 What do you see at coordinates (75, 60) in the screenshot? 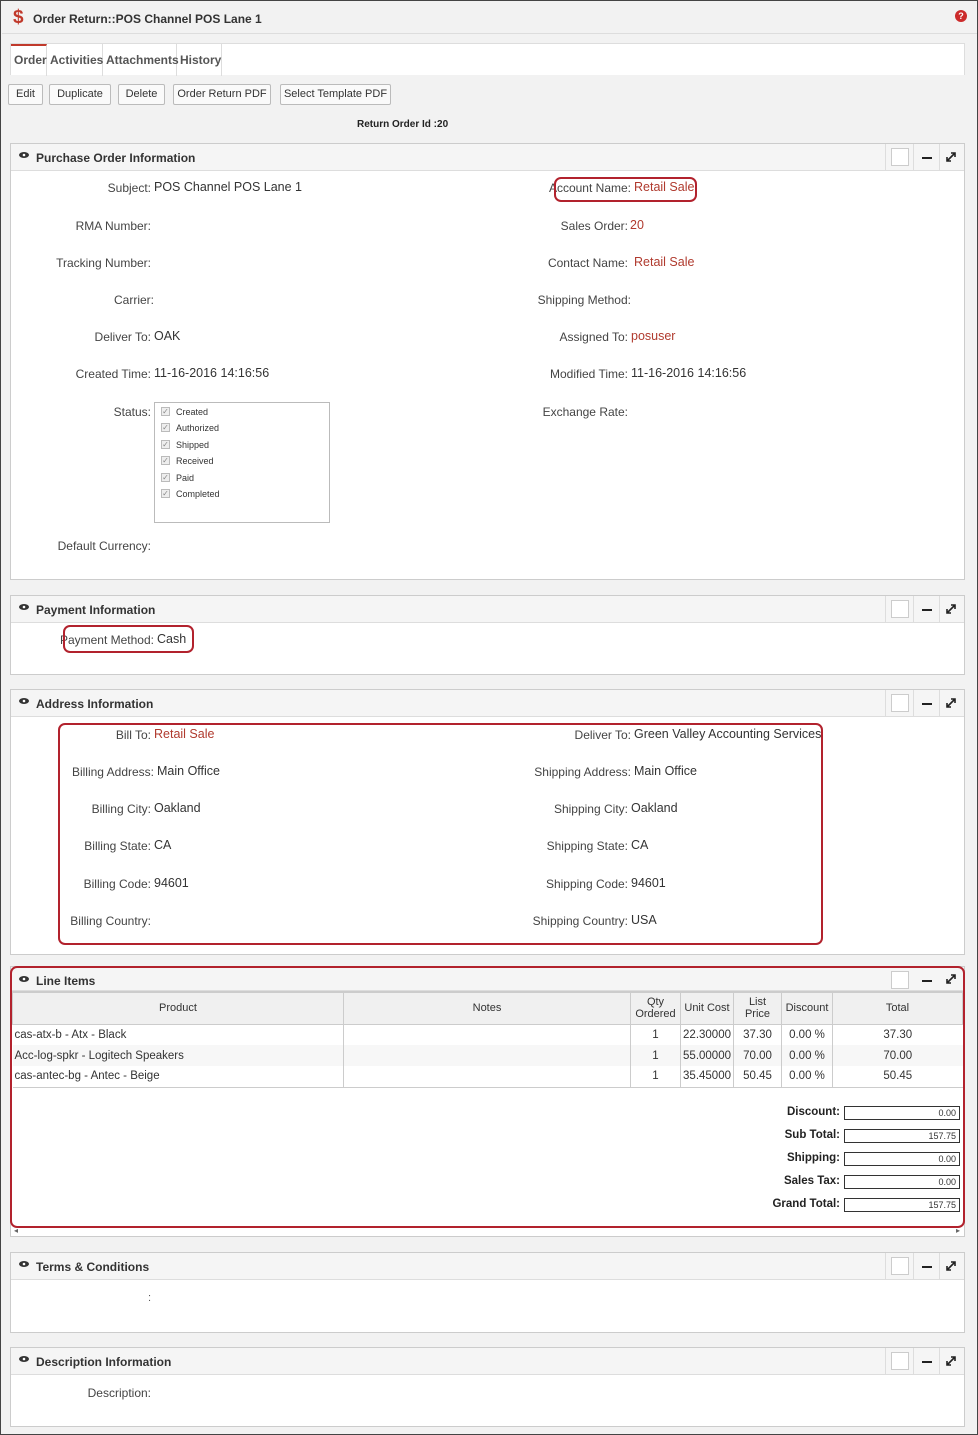
I see `tab-activities: Activities` at bounding box center [75, 60].